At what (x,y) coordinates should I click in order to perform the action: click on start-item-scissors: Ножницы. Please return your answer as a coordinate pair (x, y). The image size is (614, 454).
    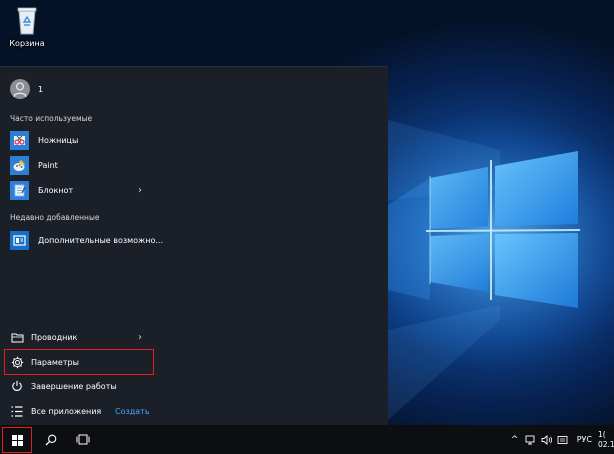
    Looking at the image, I should click on (39, 140).